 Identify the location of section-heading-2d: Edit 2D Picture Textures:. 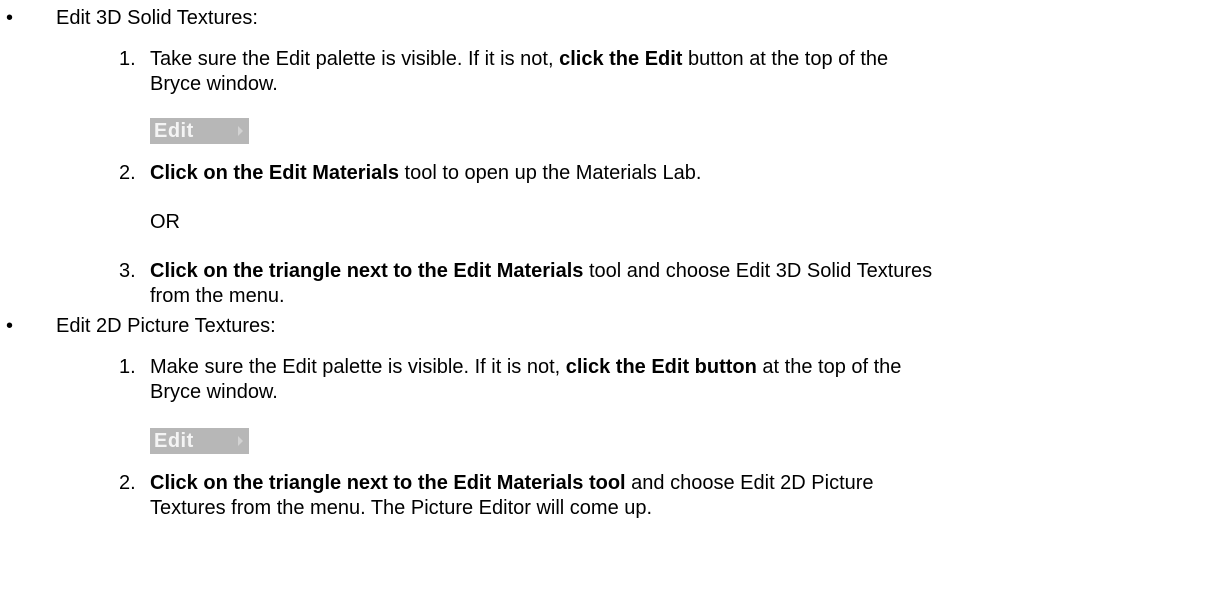
(166, 326).